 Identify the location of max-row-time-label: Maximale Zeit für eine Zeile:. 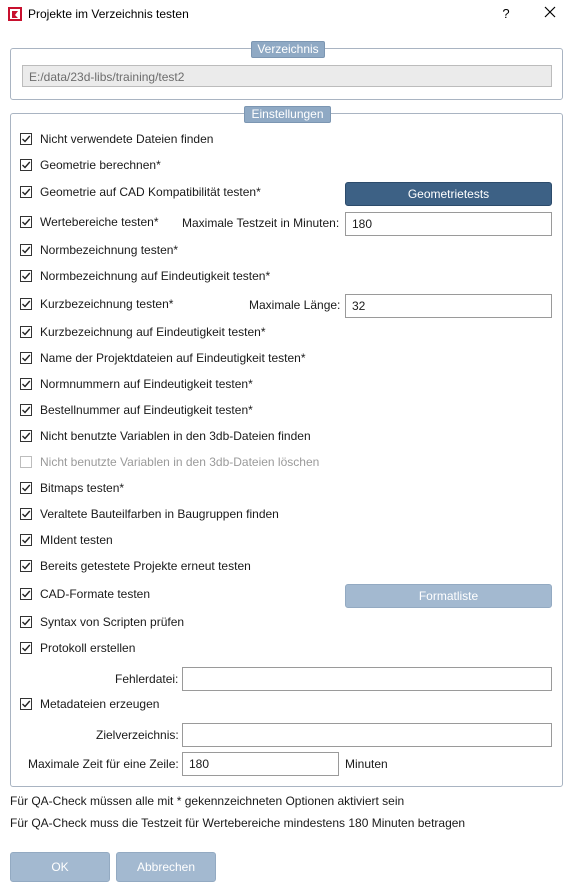
(103, 764).